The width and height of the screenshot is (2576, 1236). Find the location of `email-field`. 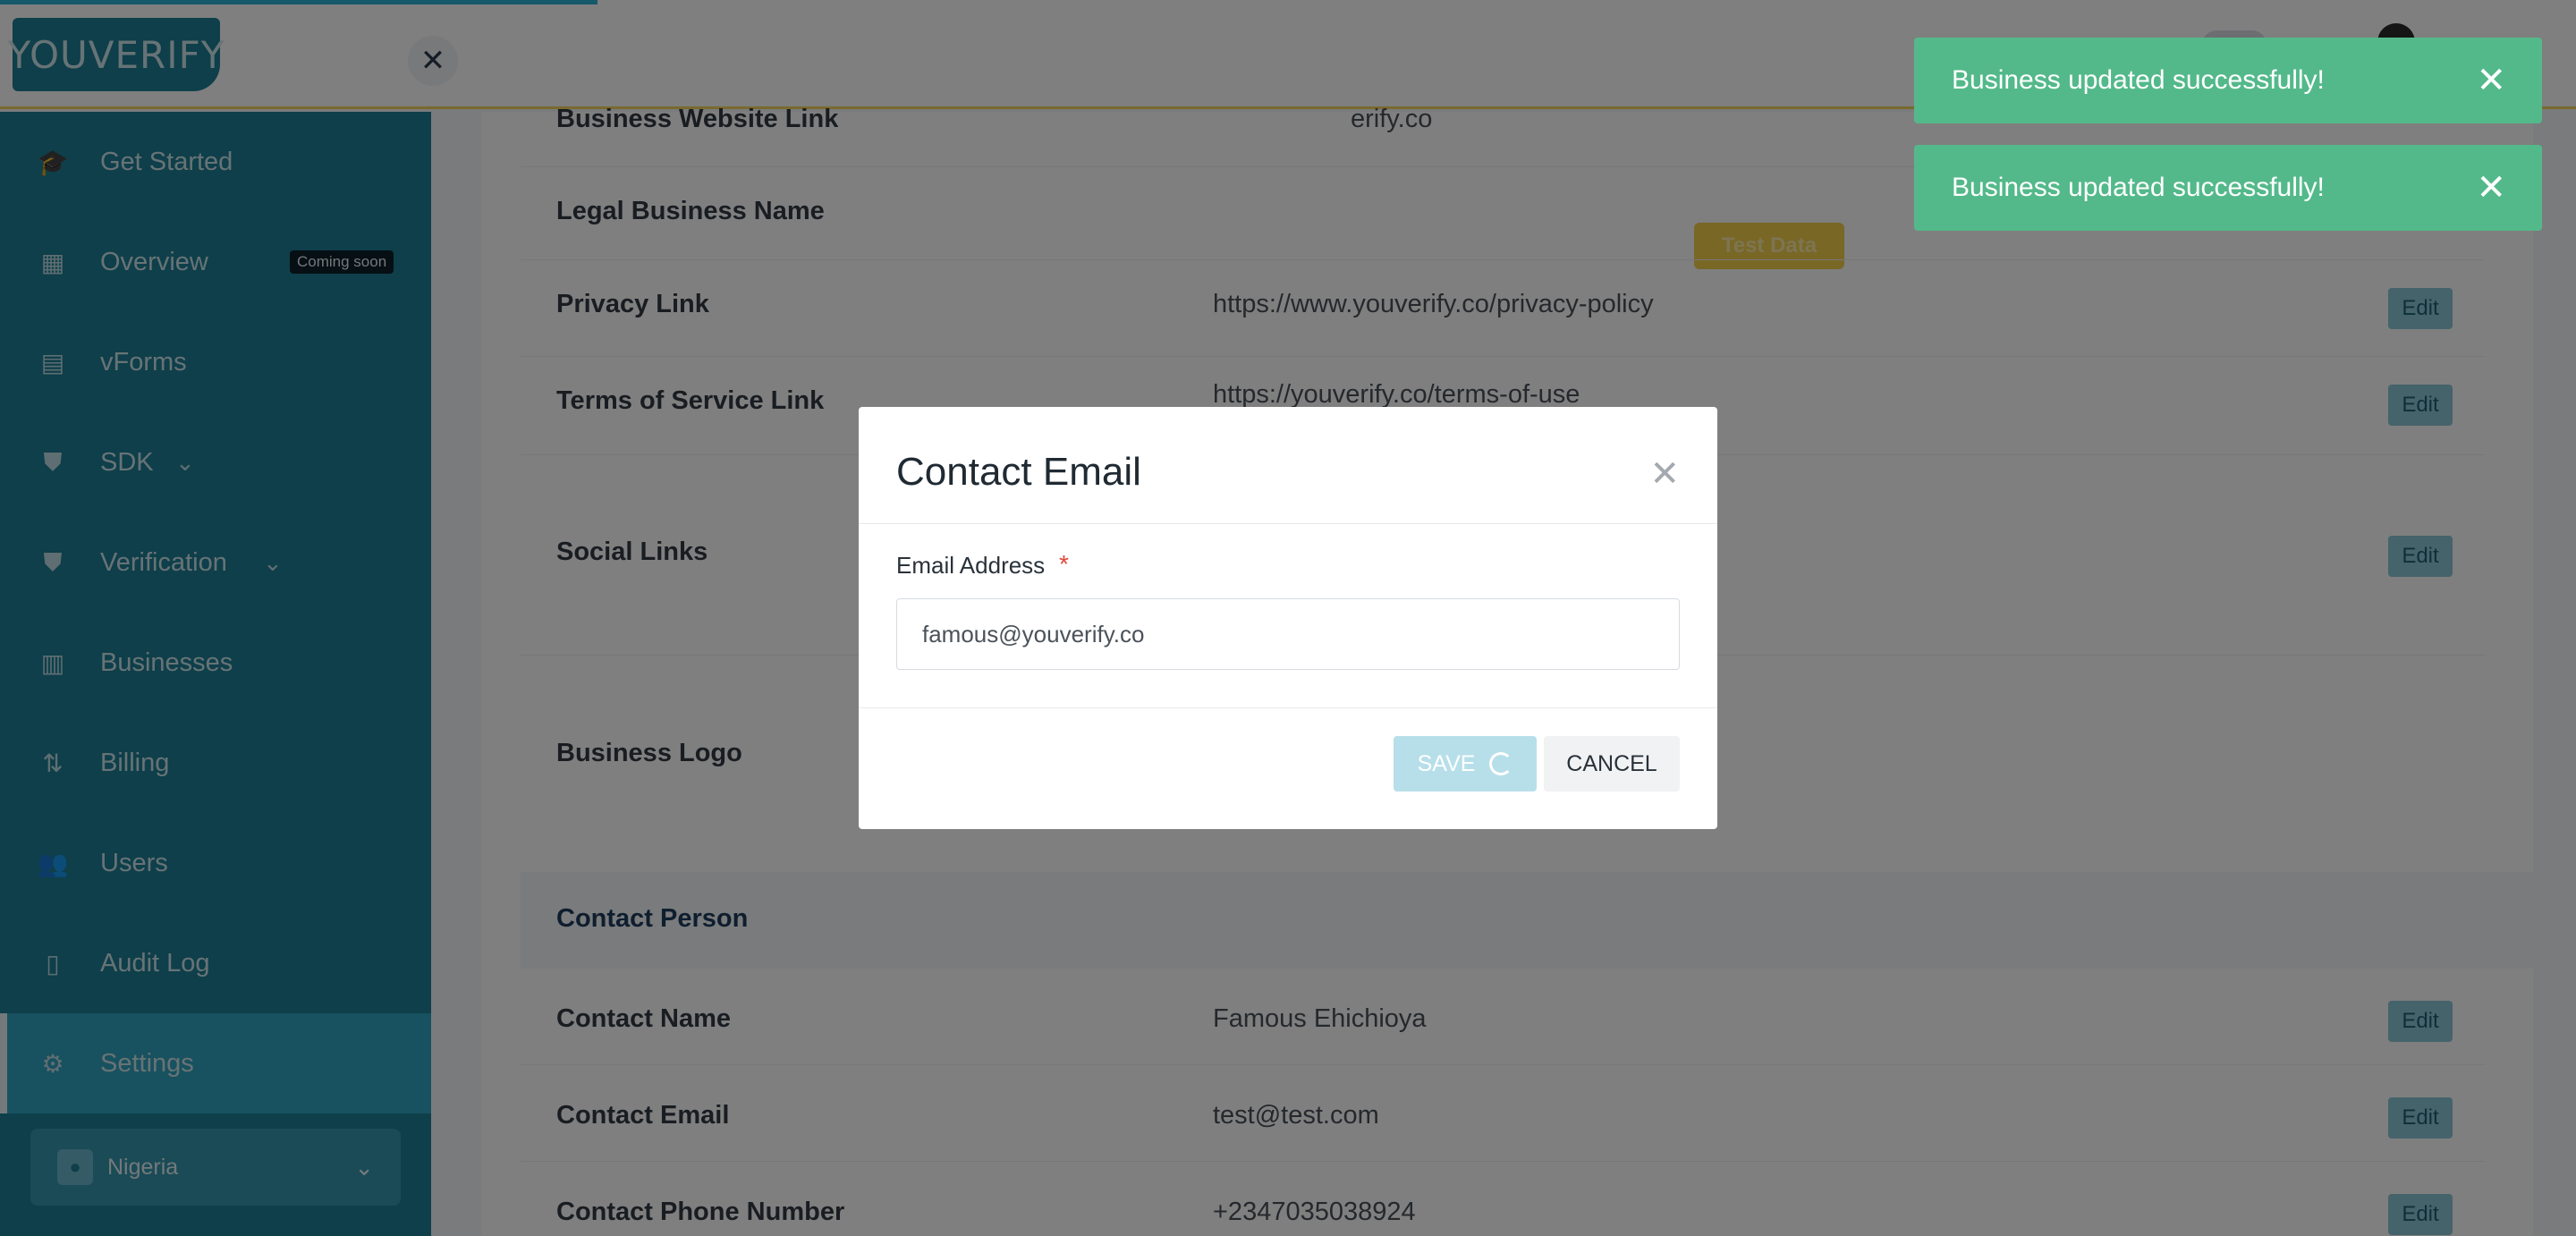

email-field is located at coordinates (1288, 634).